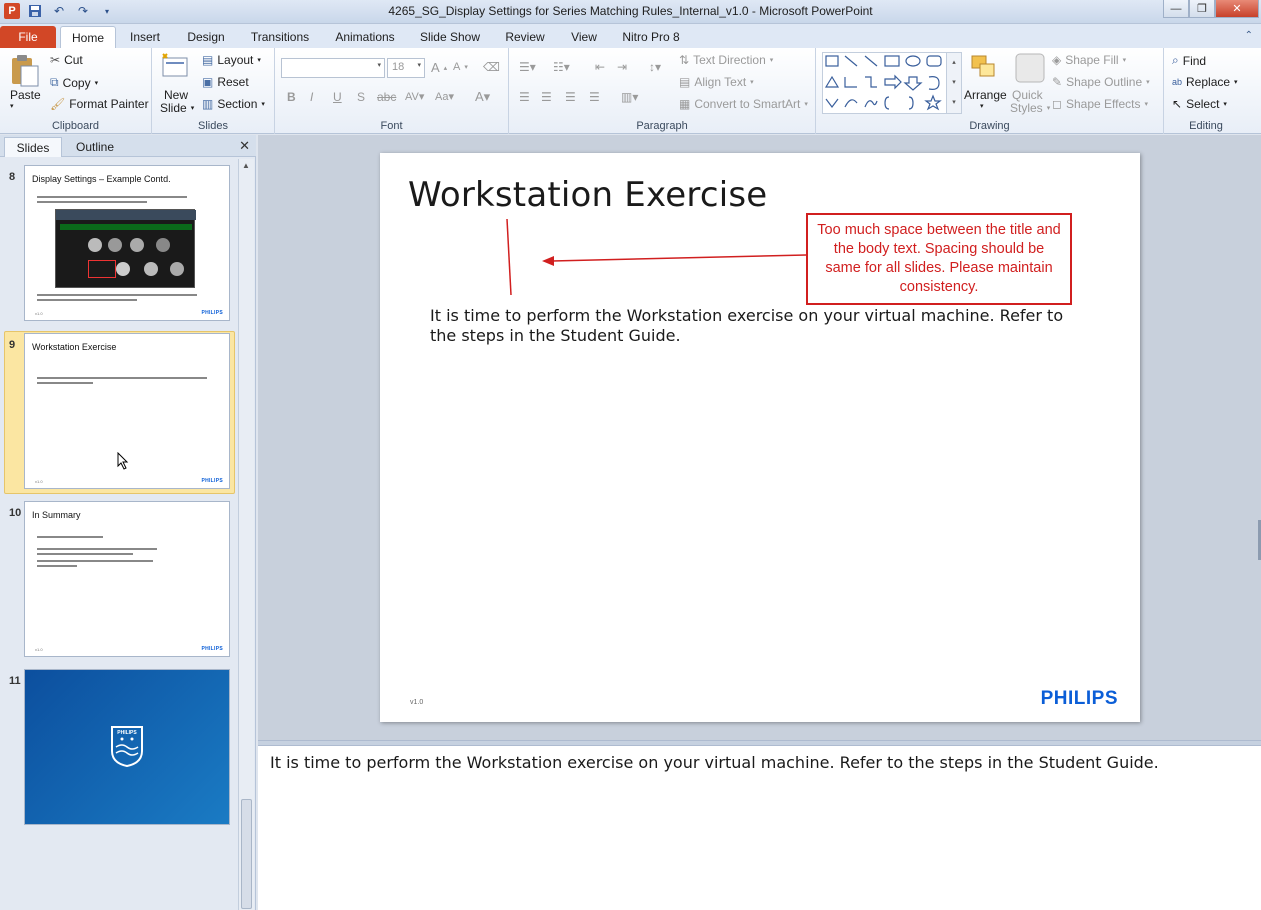  What do you see at coordinates (1189, 60) in the screenshot?
I see `find-button: ⌕ Find` at bounding box center [1189, 60].